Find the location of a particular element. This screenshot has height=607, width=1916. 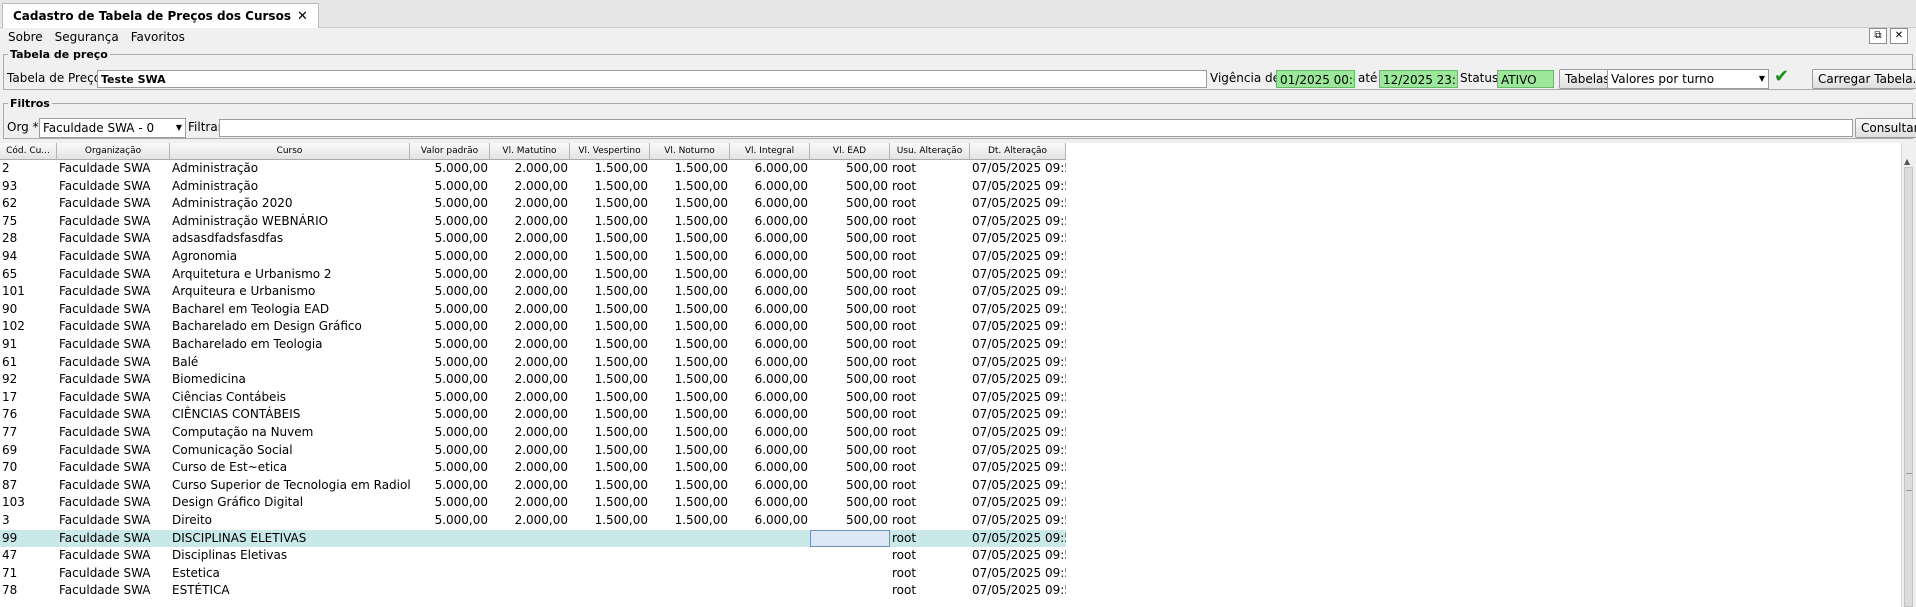

column-header-usu-alteracao: Usu. Alteração is located at coordinates (930, 151).